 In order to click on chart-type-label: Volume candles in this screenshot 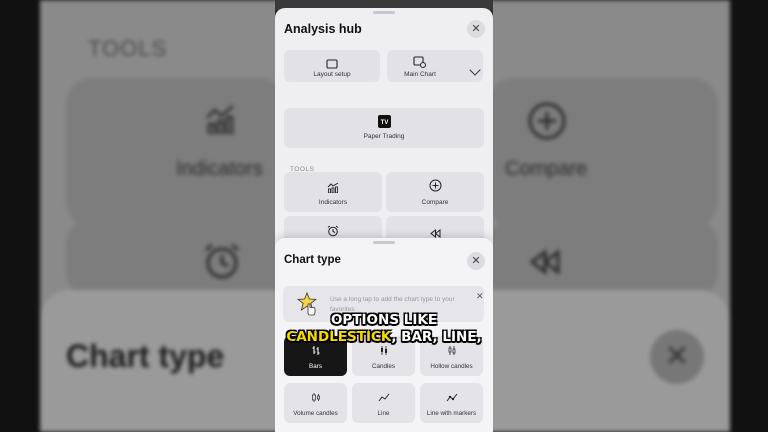, I will do `click(315, 413)`.